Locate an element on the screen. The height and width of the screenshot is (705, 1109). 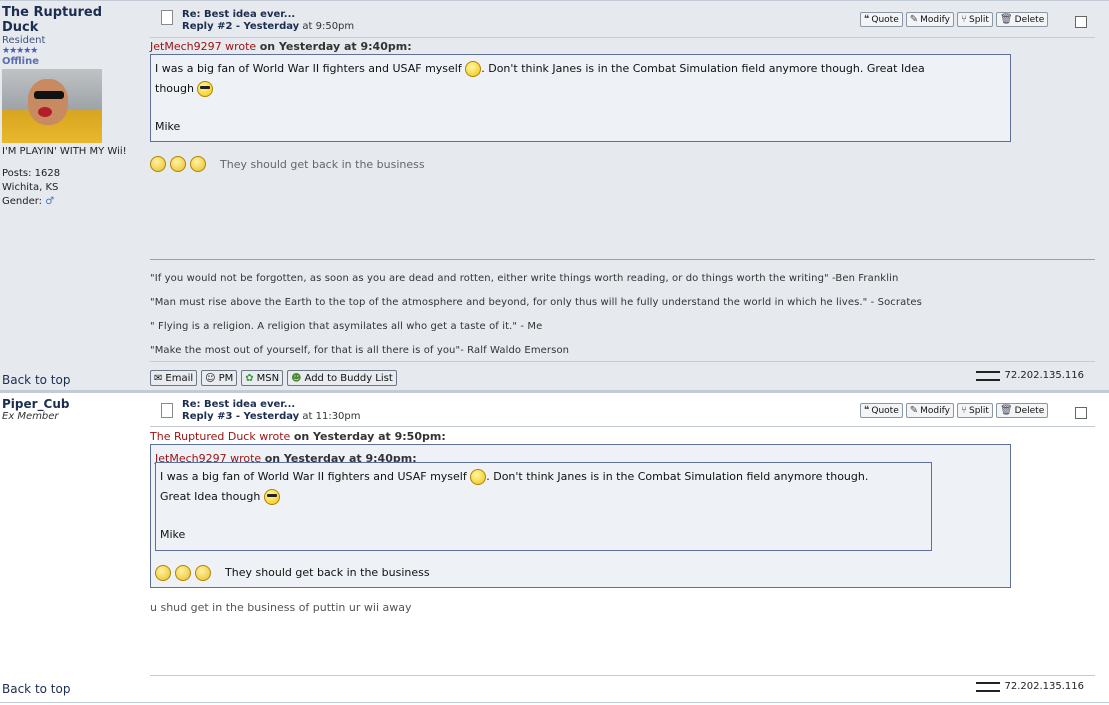
contact-bar: ✉ Email ☺ PM ✿ MSN ☻ Add to Buddy List is located at coordinates (273, 378).